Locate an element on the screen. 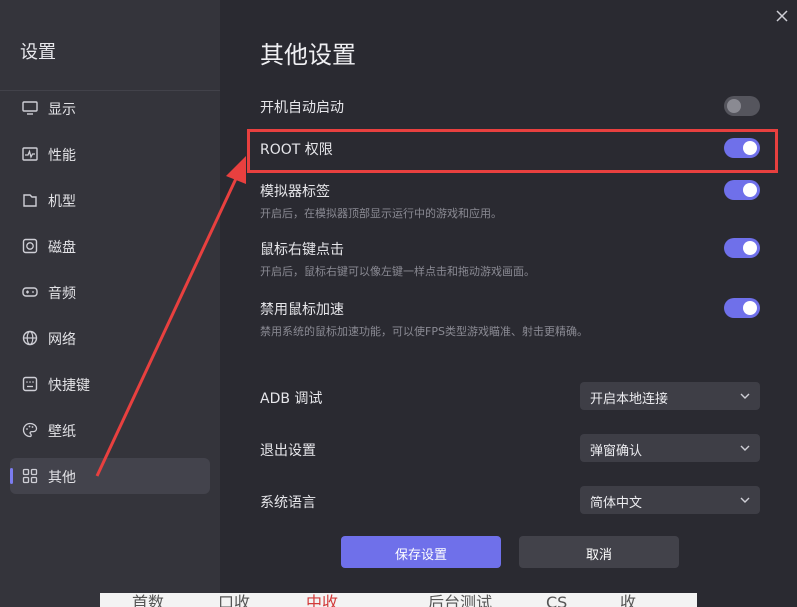 The image size is (797, 607). close-icon is located at coordinates (782, 16).